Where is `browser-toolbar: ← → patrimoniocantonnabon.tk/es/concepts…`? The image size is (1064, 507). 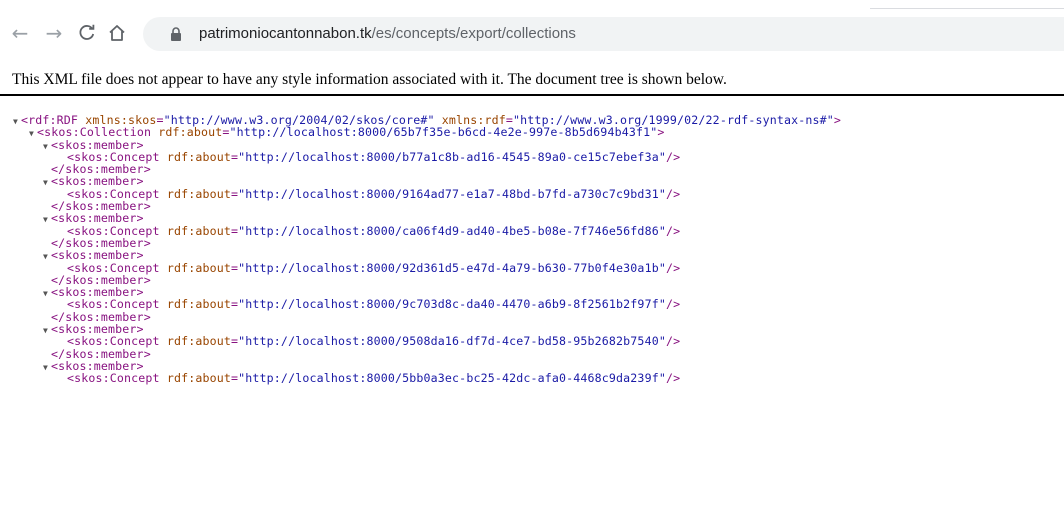 browser-toolbar: ← → patrimoniocantonnabon.tk/es/concepts… is located at coordinates (532, 31).